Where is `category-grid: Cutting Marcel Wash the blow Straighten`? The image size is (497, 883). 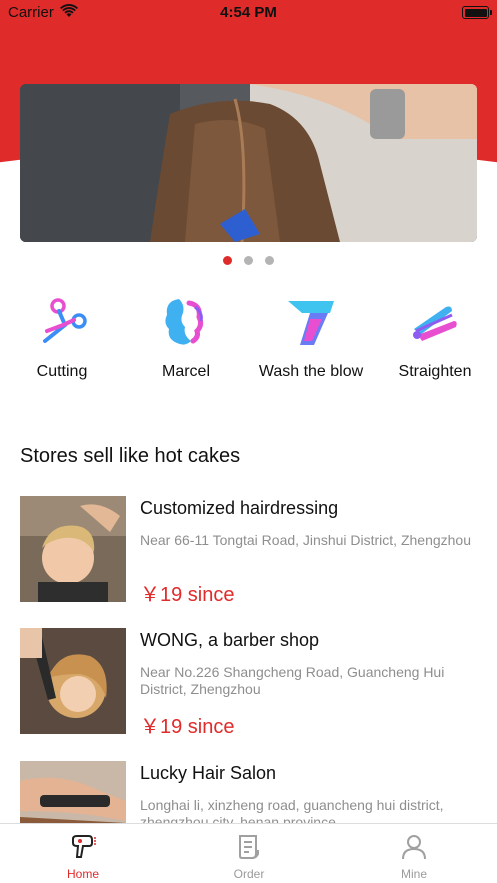
category-grid: Cutting Marcel Wash the blow Straighten is located at coordinates (248, 340).